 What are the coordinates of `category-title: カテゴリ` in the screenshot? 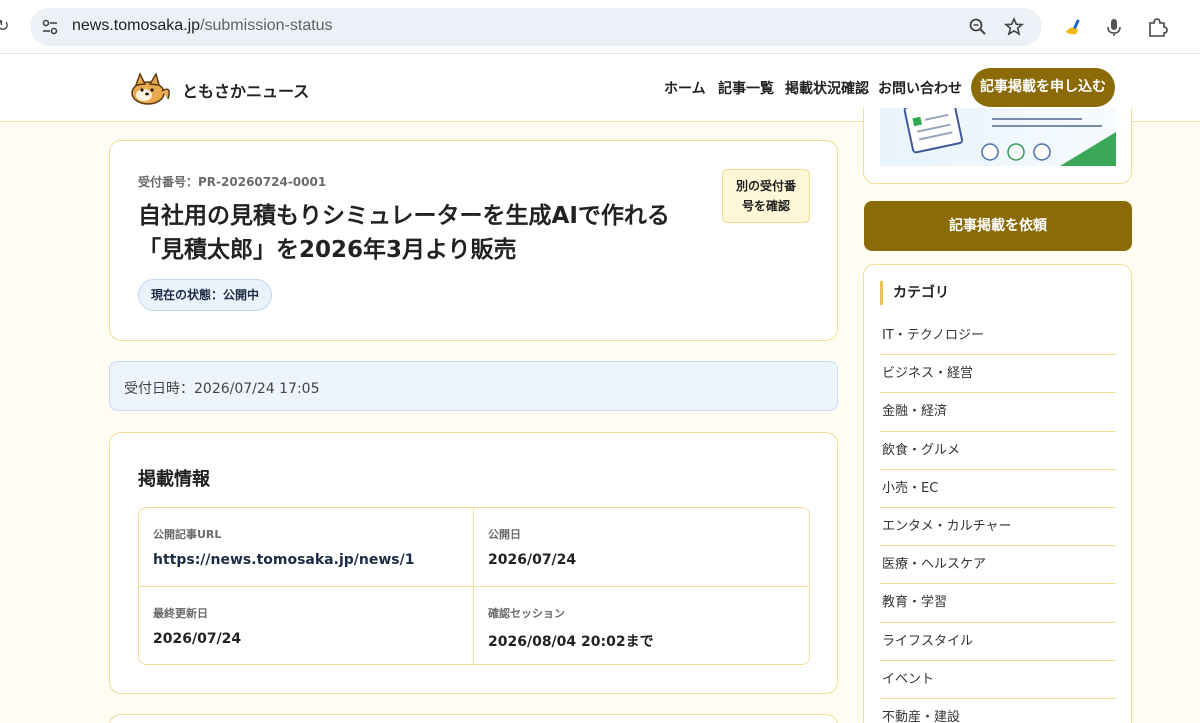 It's located at (914, 293).